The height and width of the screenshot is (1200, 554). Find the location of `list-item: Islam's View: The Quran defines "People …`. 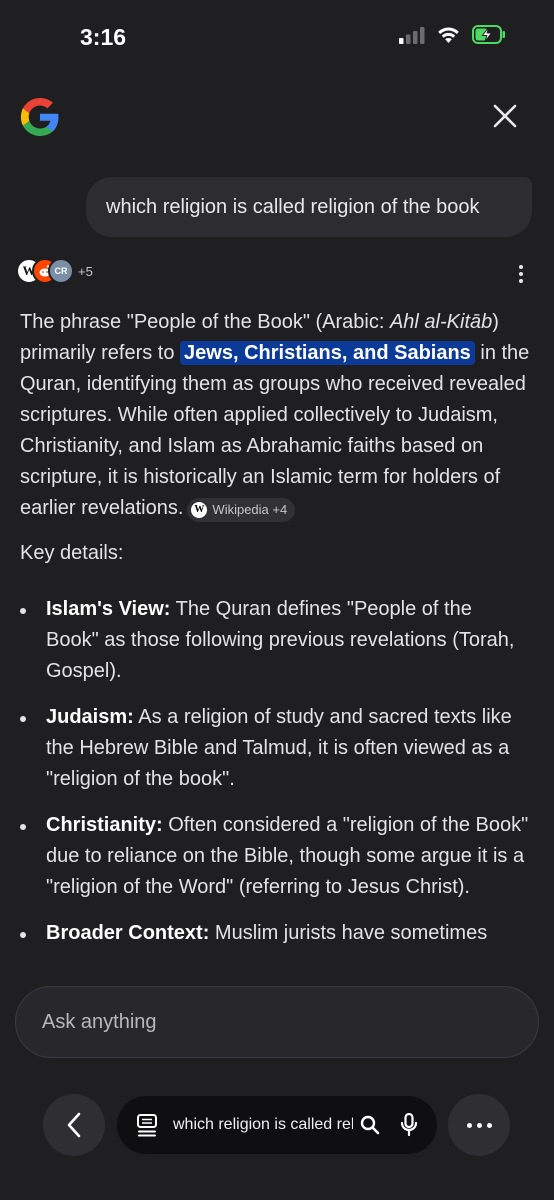

list-item: Islam's View: The Quran defines "People … is located at coordinates (275, 640).